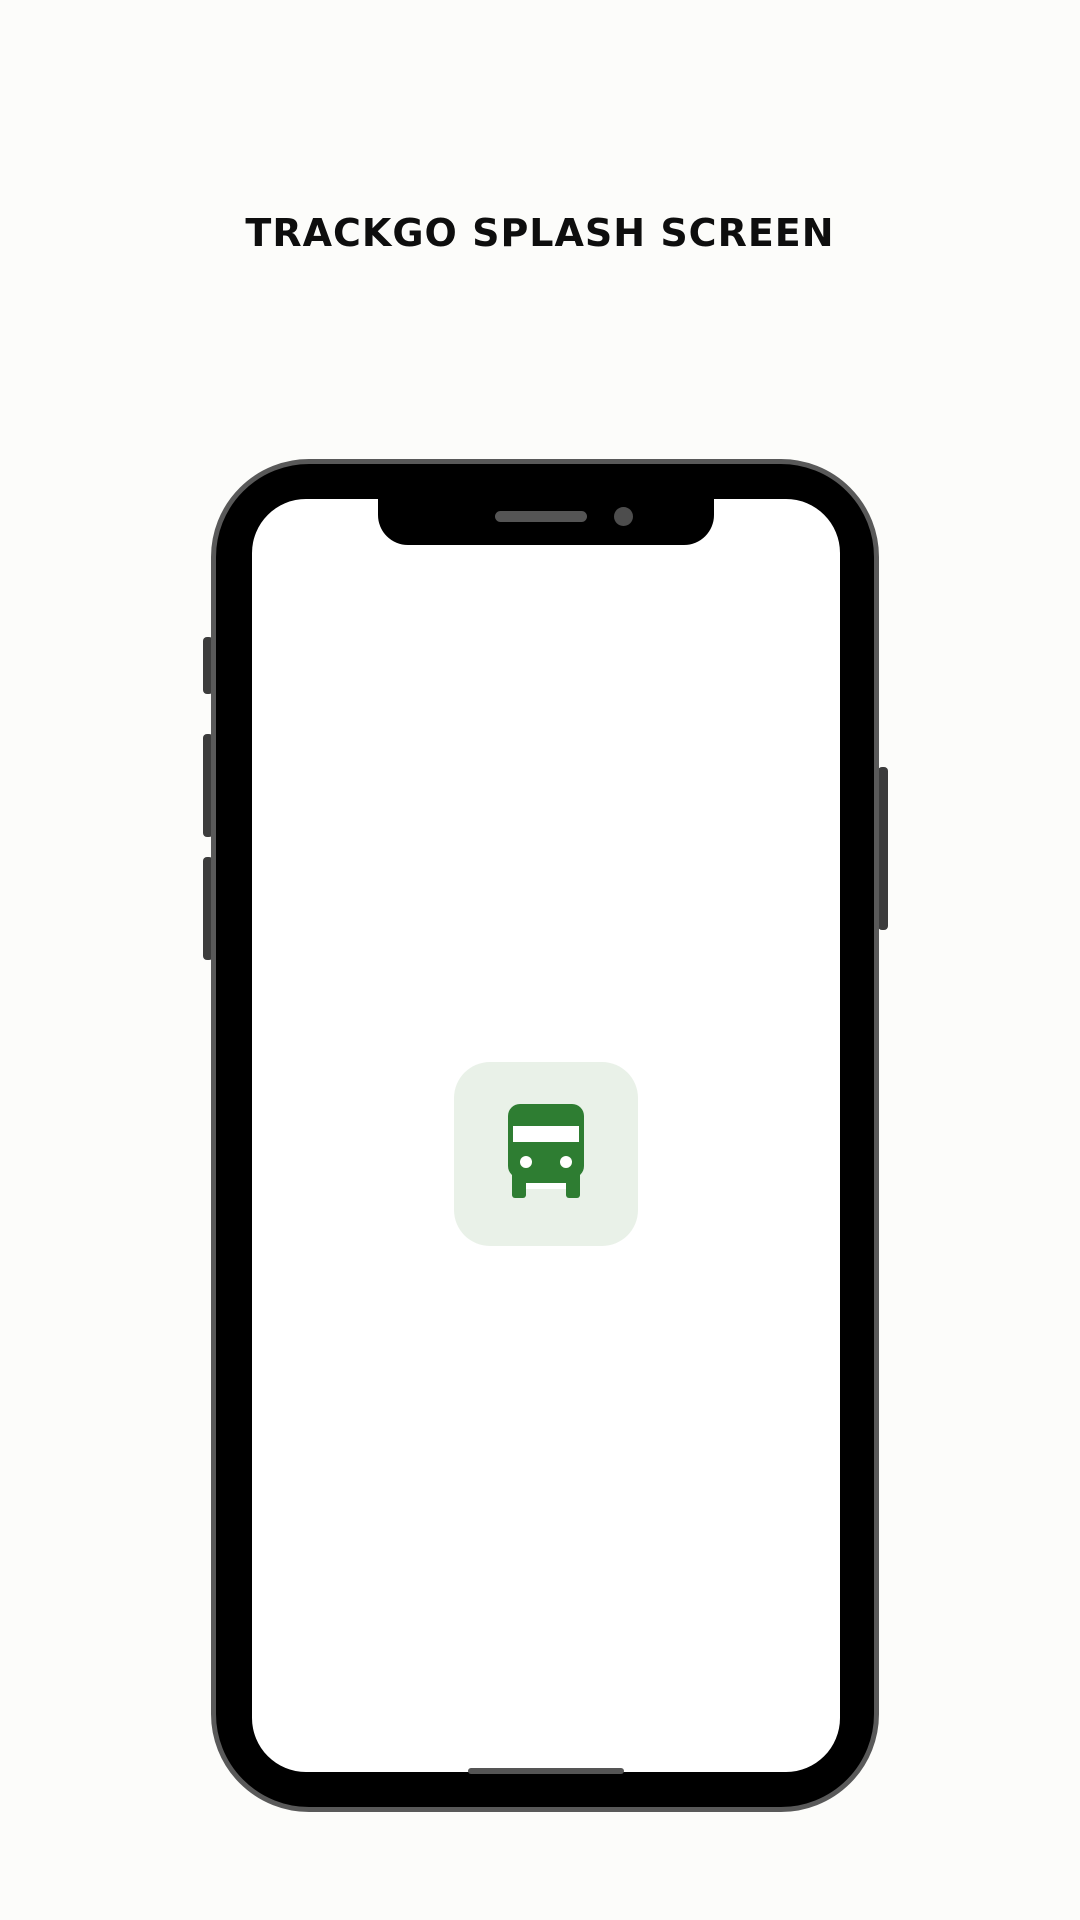 This screenshot has width=1080, height=1920. Describe the element at coordinates (883, 848) in the screenshot. I see `power-button` at that location.